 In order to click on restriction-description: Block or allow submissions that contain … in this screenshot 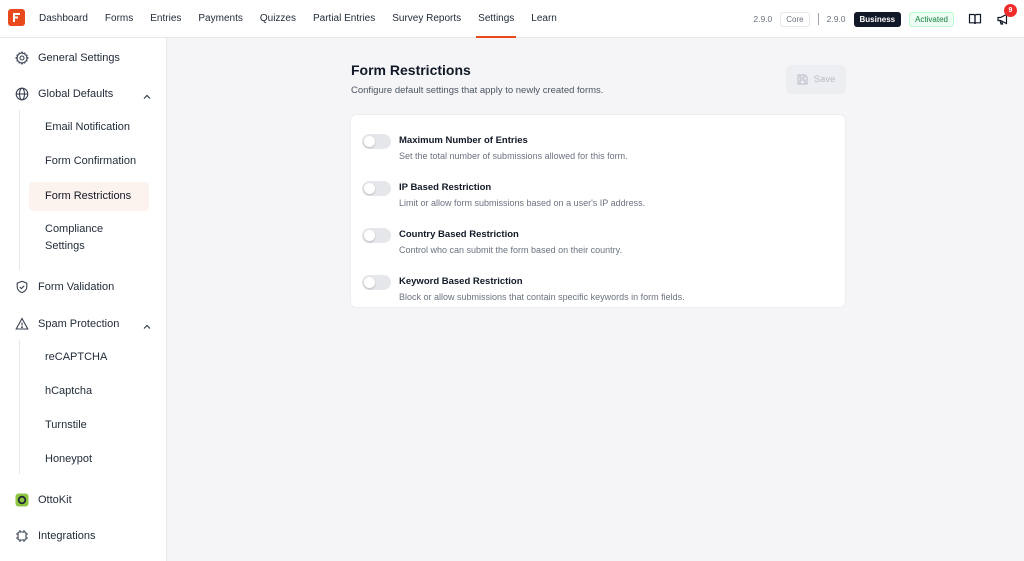, I will do `click(542, 297)`.